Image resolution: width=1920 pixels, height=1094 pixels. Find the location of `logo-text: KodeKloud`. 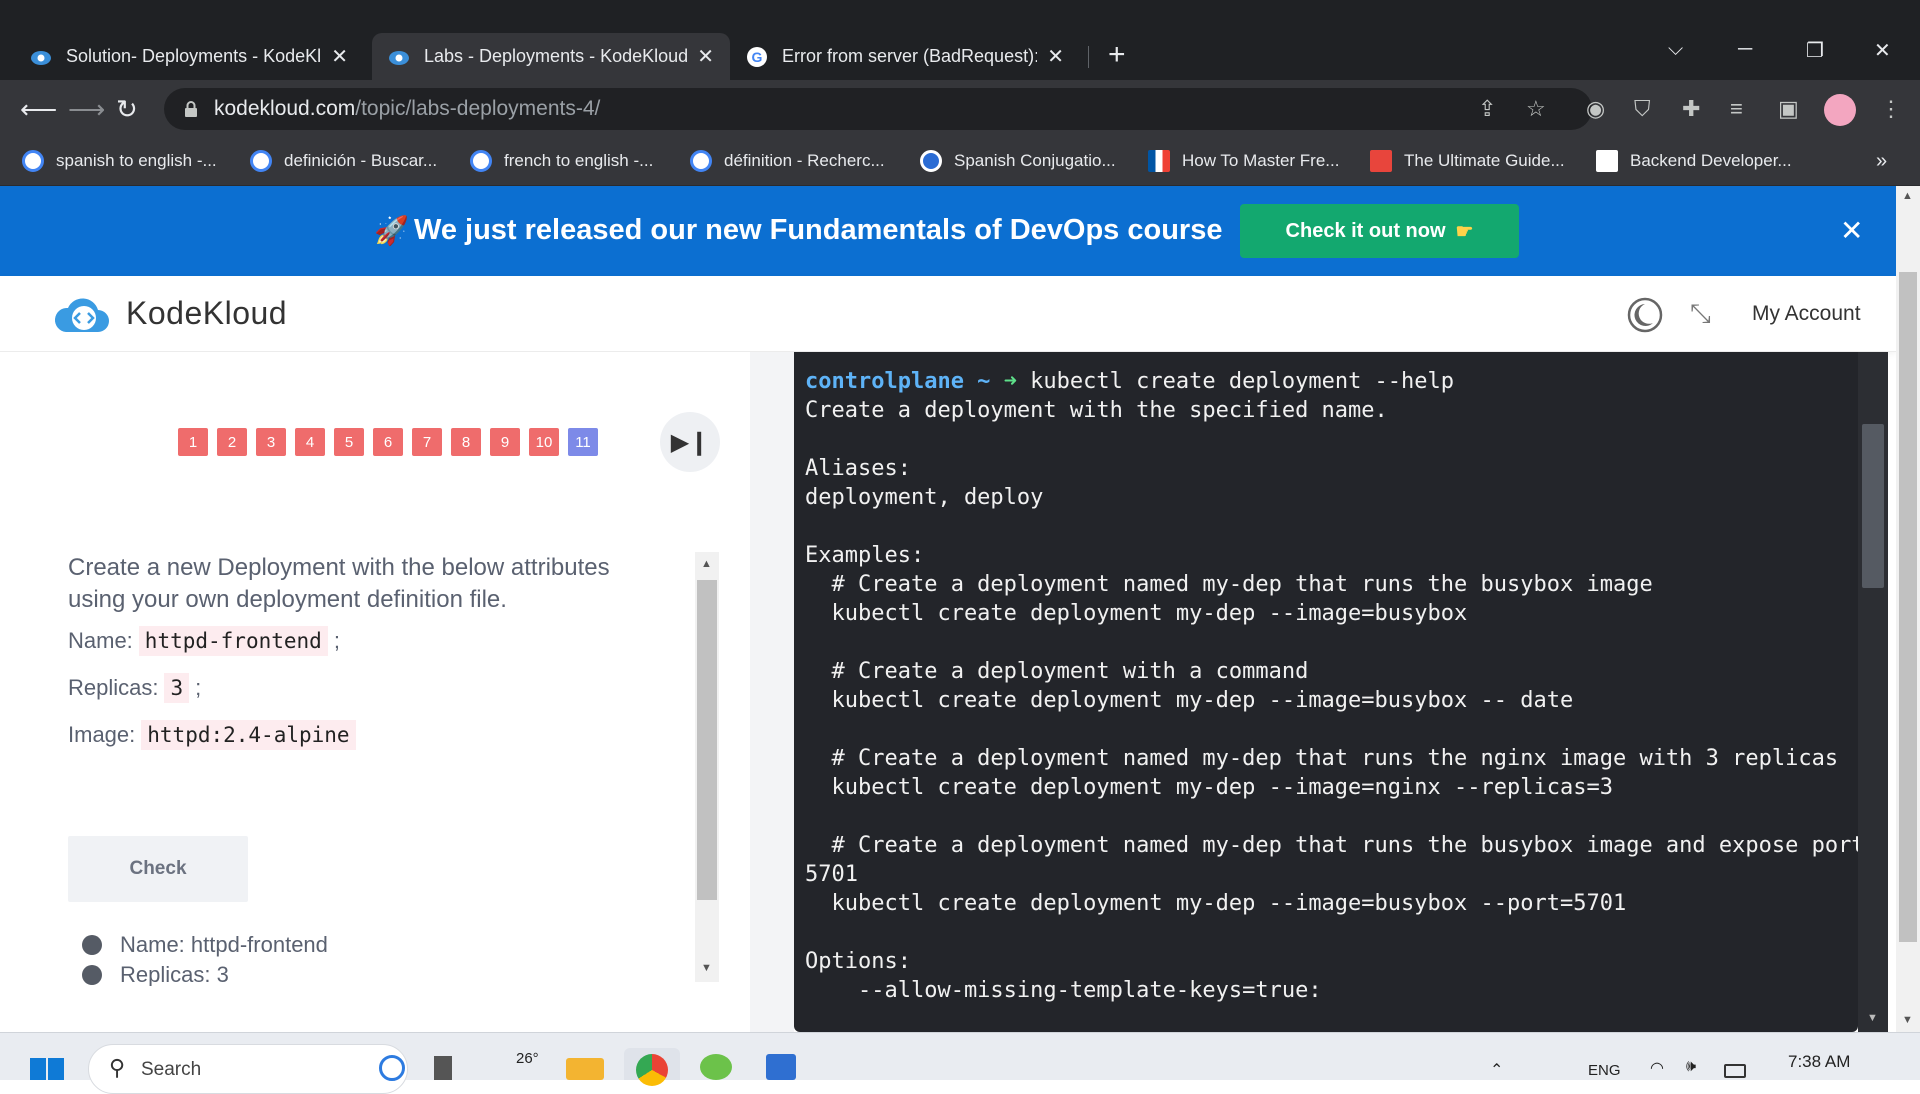

logo-text: KodeKloud is located at coordinates (206, 313).